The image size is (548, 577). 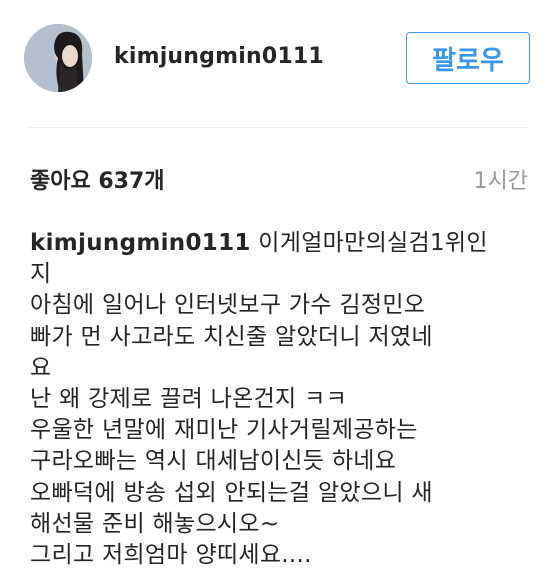 What do you see at coordinates (500, 181) in the screenshot?
I see `timestamp: 1시간` at bounding box center [500, 181].